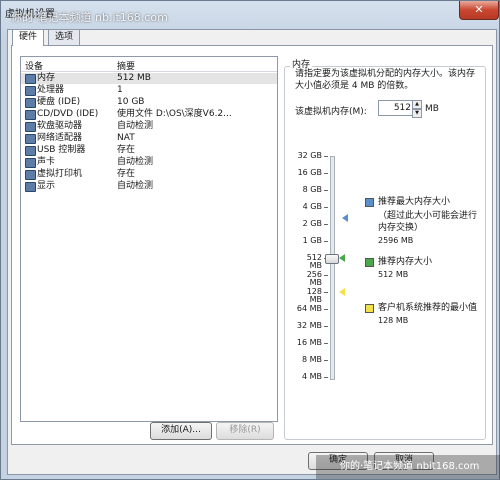 The image size is (500, 480). What do you see at coordinates (30, 115) in the screenshot?
I see `cdrom-icon` at bounding box center [30, 115].